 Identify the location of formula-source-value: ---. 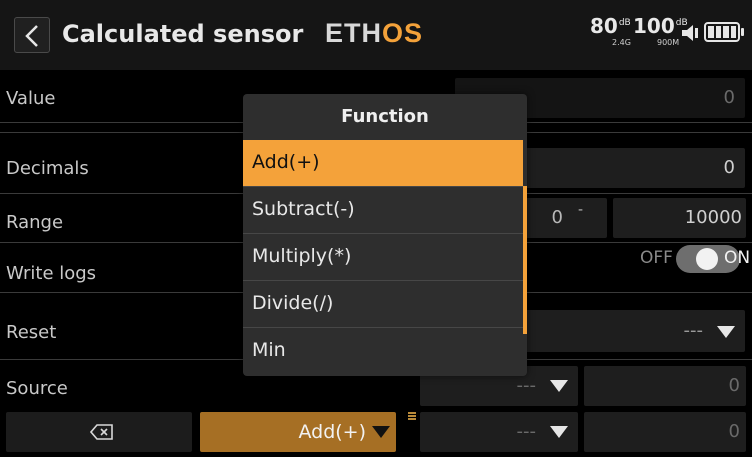
(526, 431).